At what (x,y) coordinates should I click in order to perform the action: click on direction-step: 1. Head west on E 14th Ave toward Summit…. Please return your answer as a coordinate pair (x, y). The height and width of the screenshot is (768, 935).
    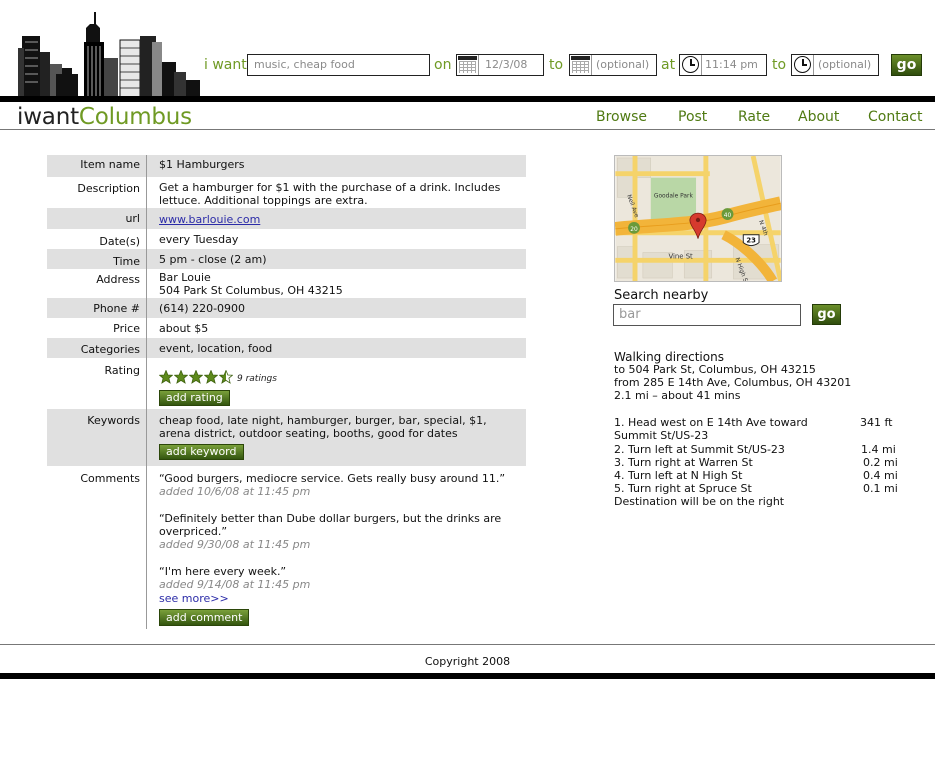
    Looking at the image, I should click on (711, 429).